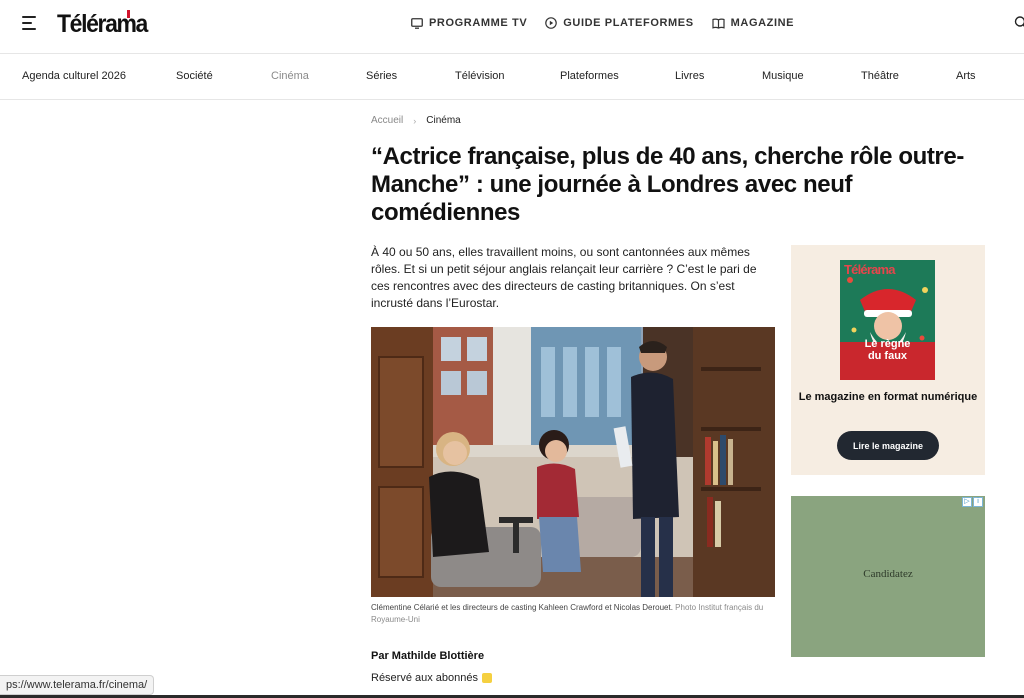 The height and width of the screenshot is (698, 1024). Describe the element at coordinates (869, 269) in the screenshot. I see `cover-masthead: Télérama` at that location.